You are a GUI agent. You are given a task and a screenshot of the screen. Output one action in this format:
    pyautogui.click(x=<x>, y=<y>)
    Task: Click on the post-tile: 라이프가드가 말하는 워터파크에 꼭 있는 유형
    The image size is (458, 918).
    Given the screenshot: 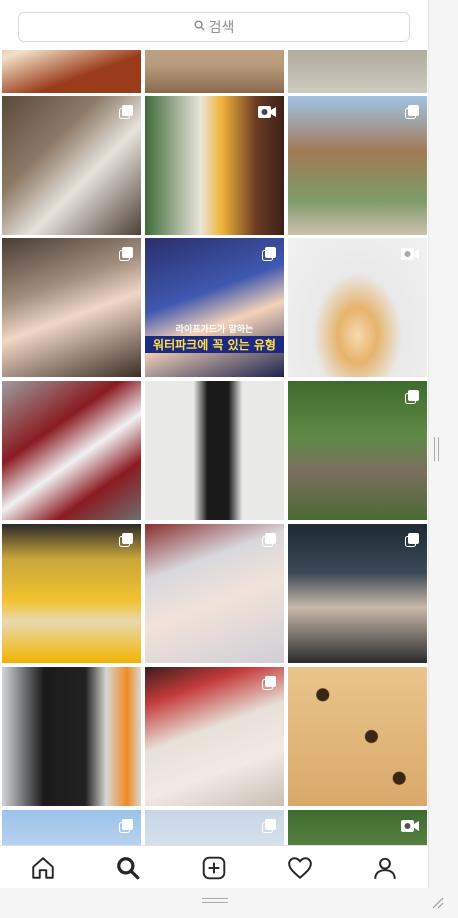 What is the action you would take?
    pyautogui.click(x=214, y=307)
    